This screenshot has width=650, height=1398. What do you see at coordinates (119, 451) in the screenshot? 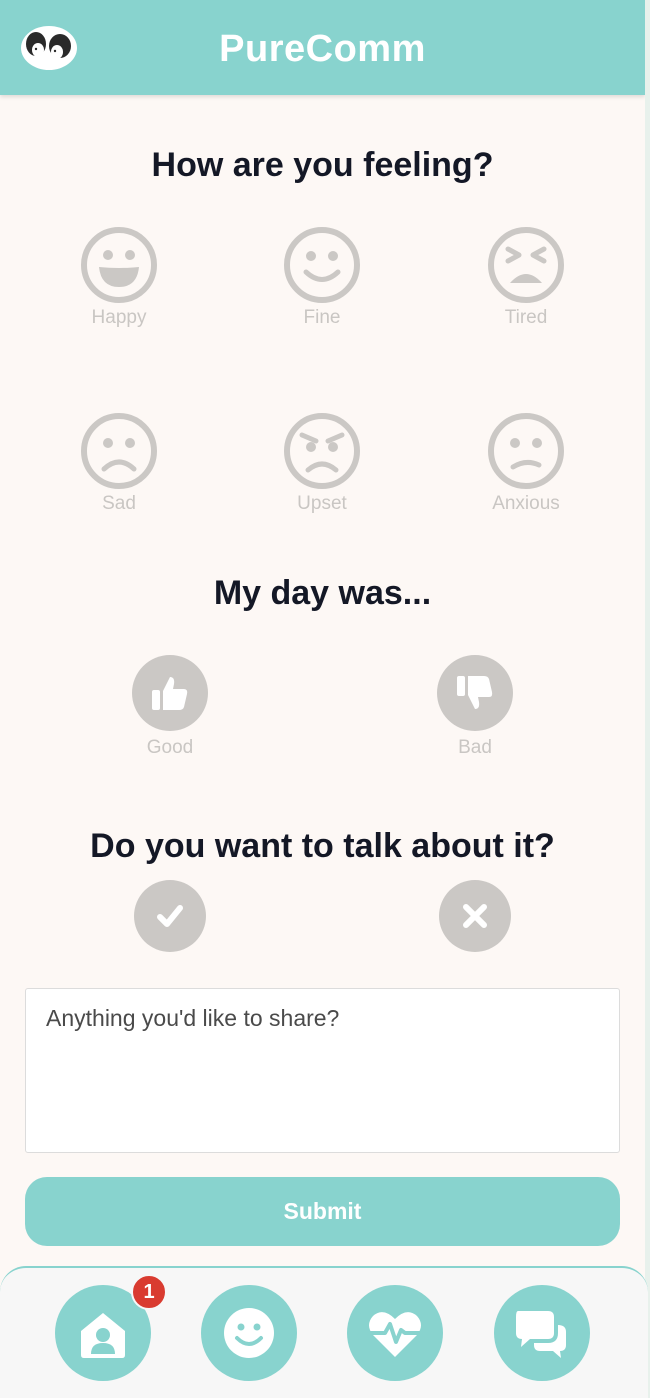
I see `frown-face-icon` at bounding box center [119, 451].